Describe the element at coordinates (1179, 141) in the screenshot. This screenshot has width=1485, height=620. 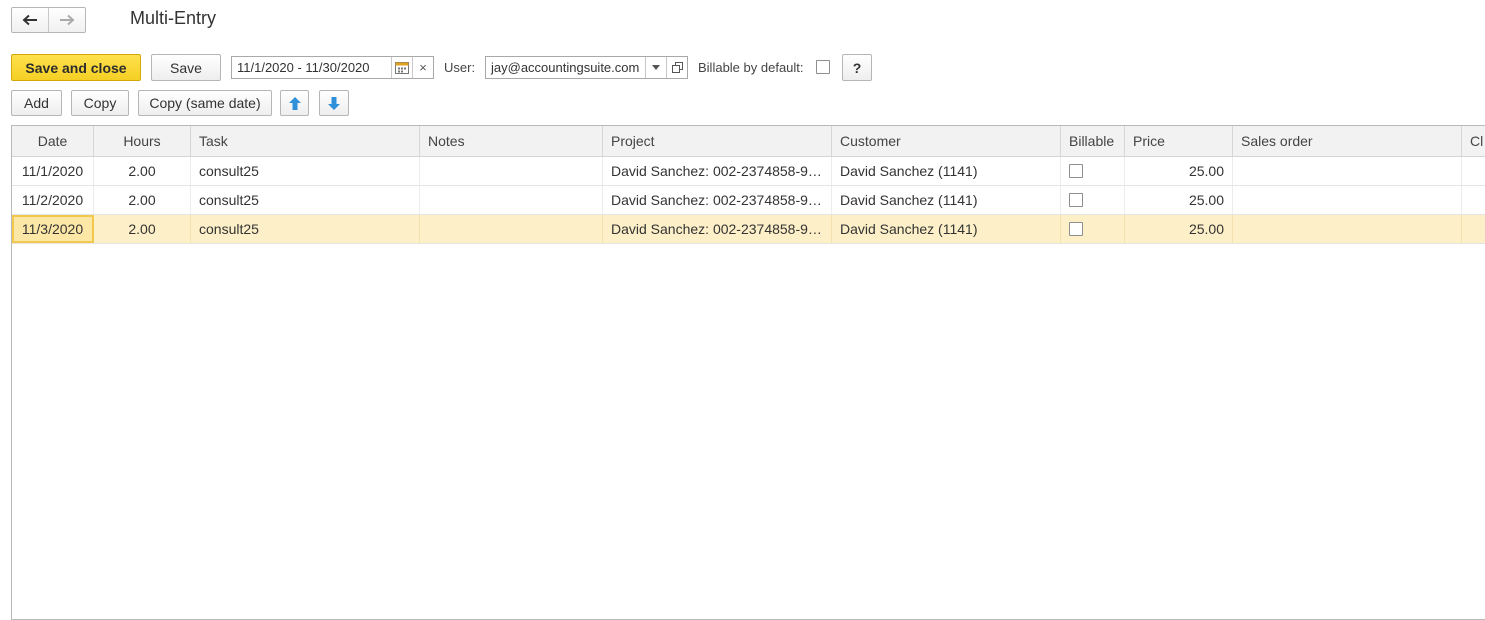
I see `column-header-price: Price` at that location.